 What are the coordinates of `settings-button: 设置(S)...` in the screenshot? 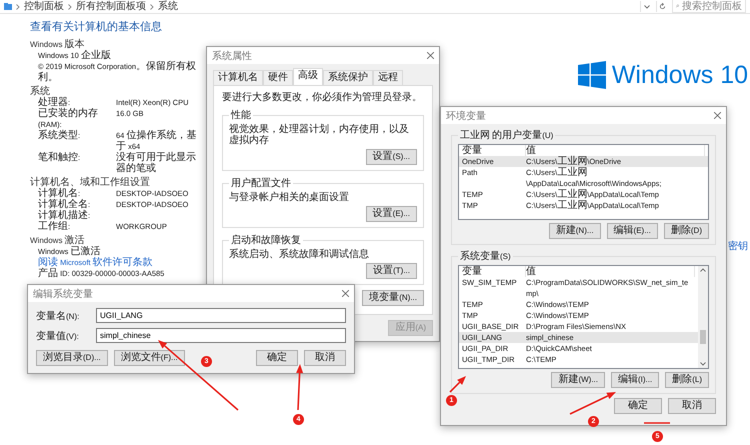 It's located at (391, 157).